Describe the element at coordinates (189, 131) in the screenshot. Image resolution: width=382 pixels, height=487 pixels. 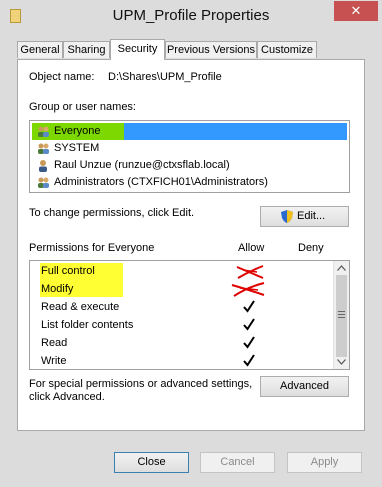
I see `list-item-everyone: Everyone` at that location.